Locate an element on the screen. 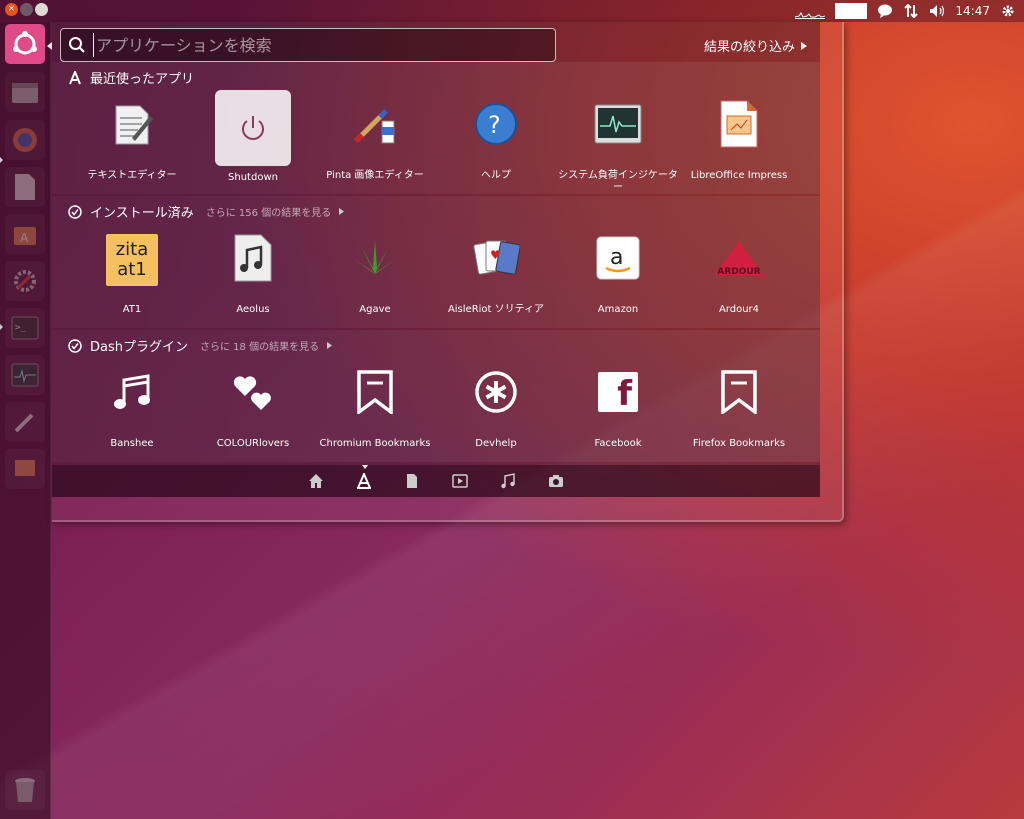  app-label: Aeolus is located at coordinates (253, 309).